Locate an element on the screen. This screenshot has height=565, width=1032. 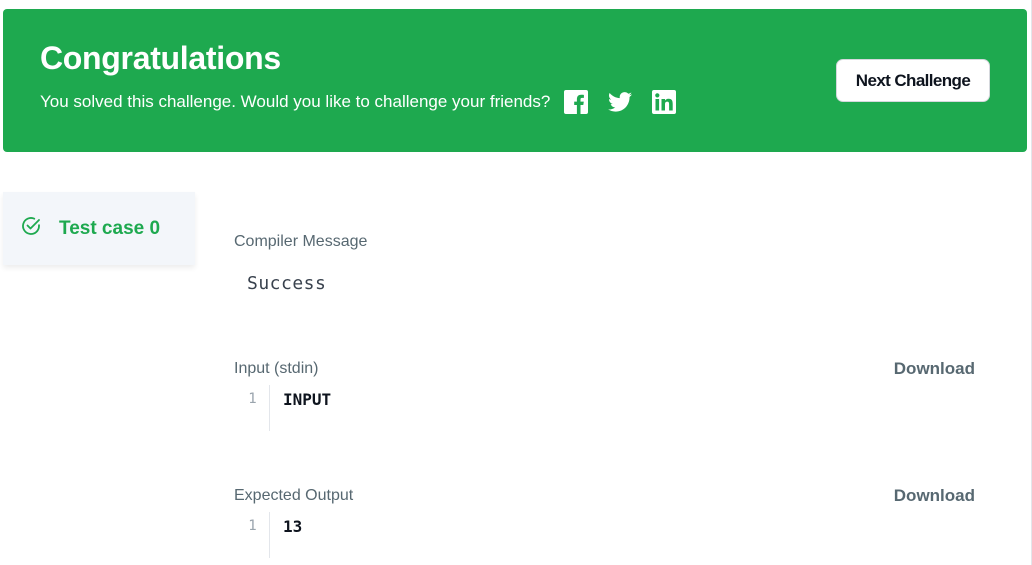
test-case-label: Test case 0 is located at coordinates (110, 228).